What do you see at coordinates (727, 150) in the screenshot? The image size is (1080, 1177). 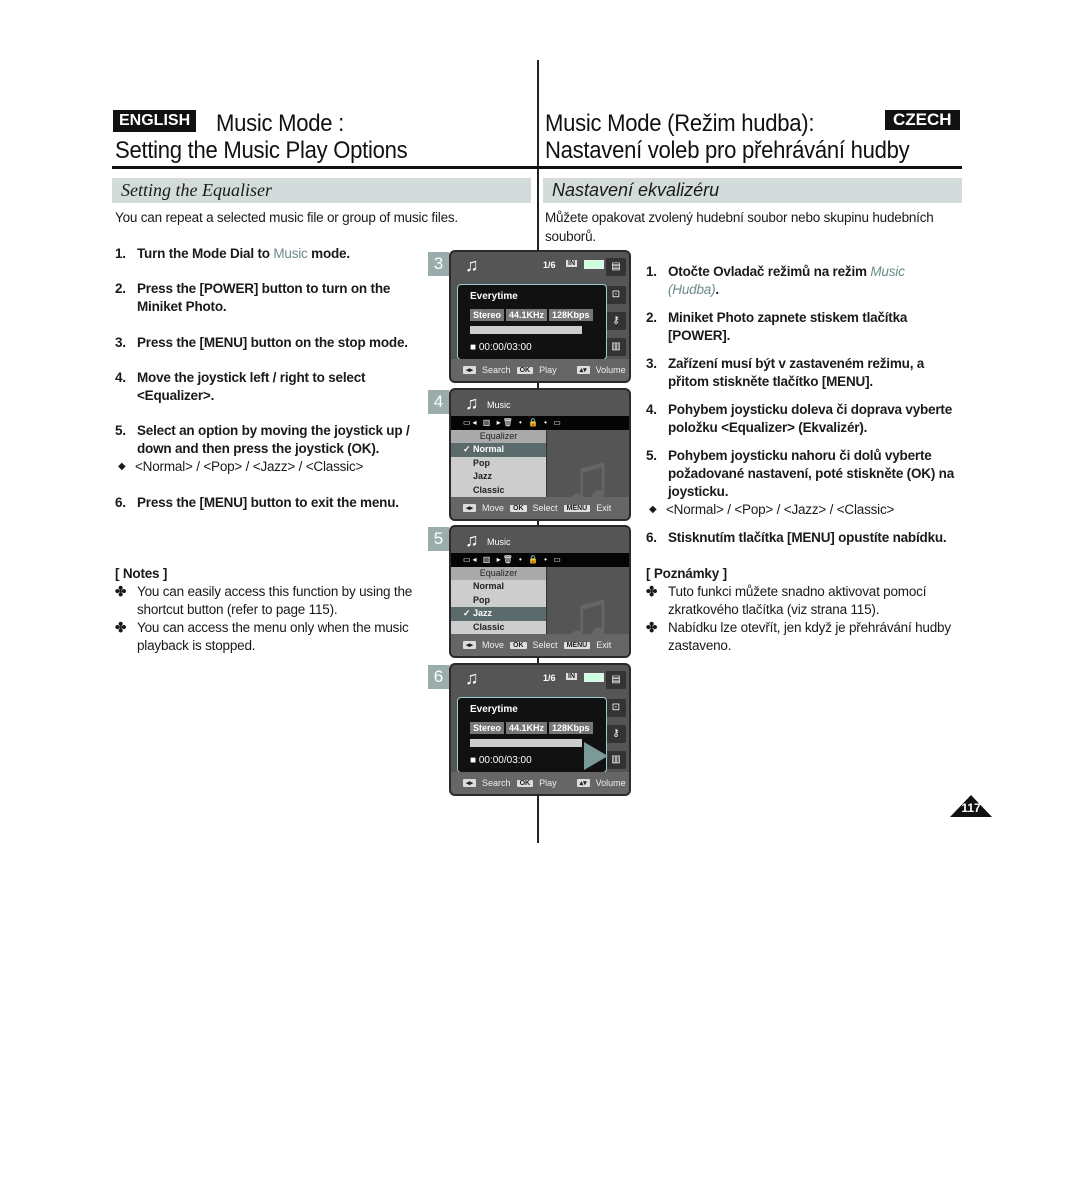 I see `cz-title-line2: Nastavení voleb pro přehrávání hudby` at bounding box center [727, 150].